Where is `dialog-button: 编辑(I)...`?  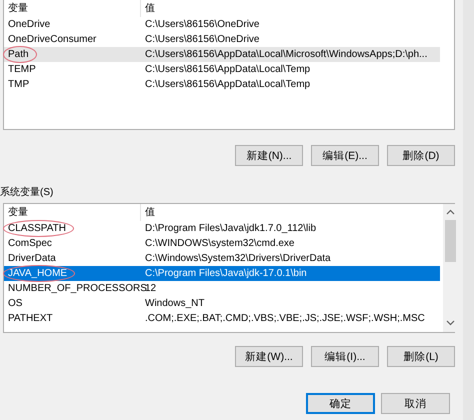 dialog-button: 编辑(I)... is located at coordinates (345, 356).